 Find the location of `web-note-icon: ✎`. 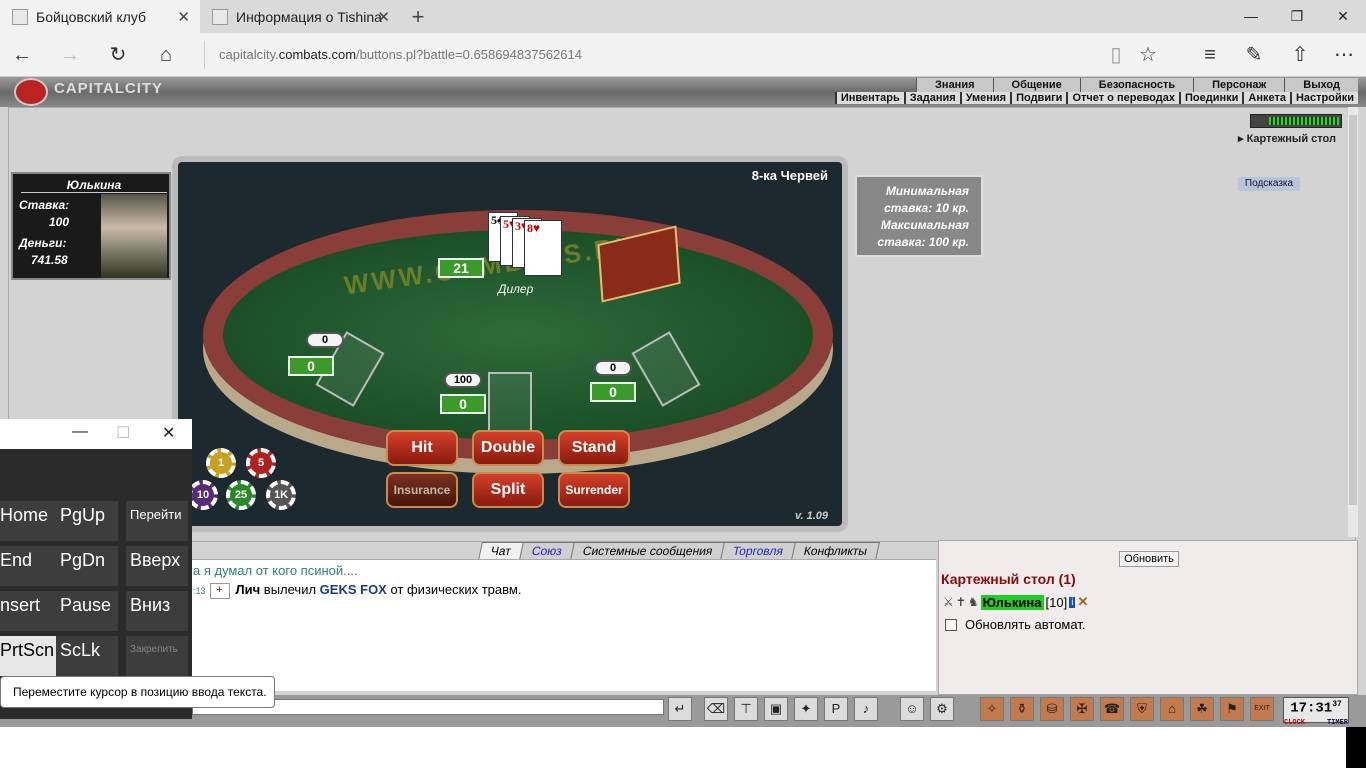

web-note-icon: ✎ is located at coordinates (1254, 55).